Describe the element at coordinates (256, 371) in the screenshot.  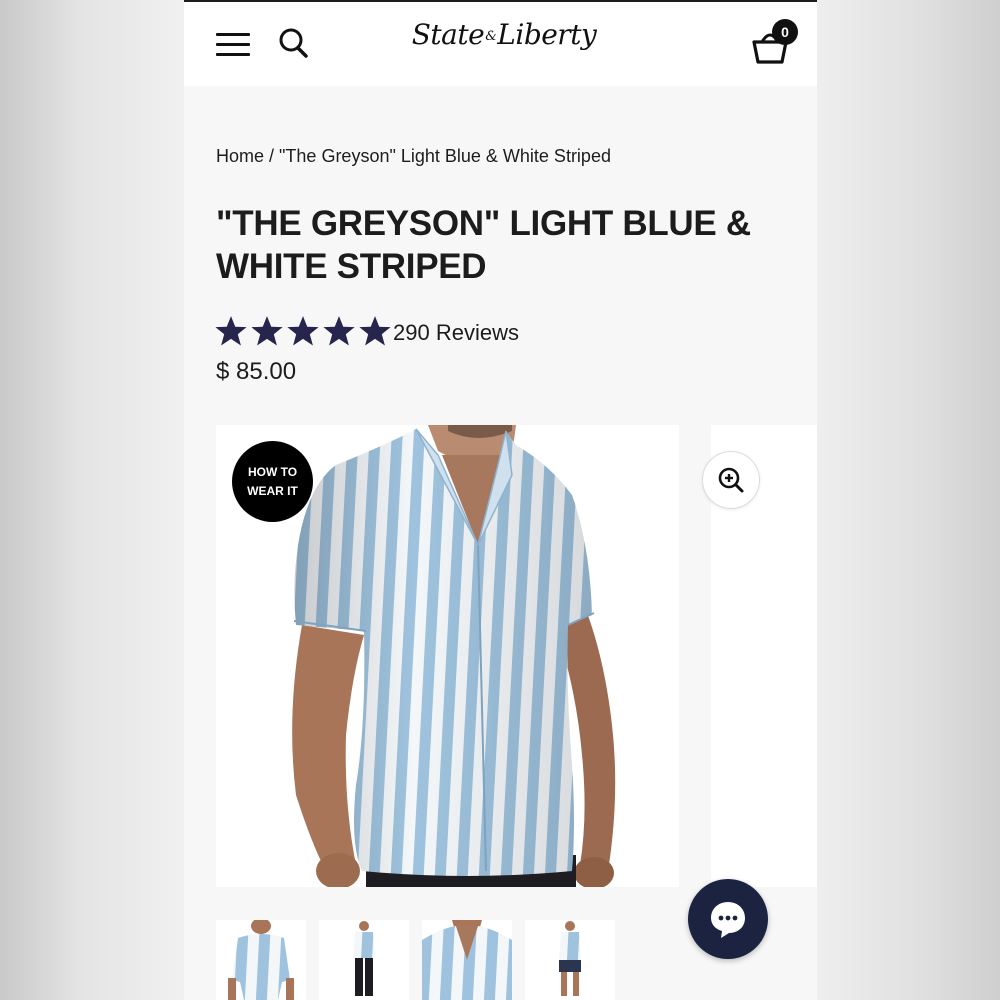
I see `product-price: $ 85.00` at that location.